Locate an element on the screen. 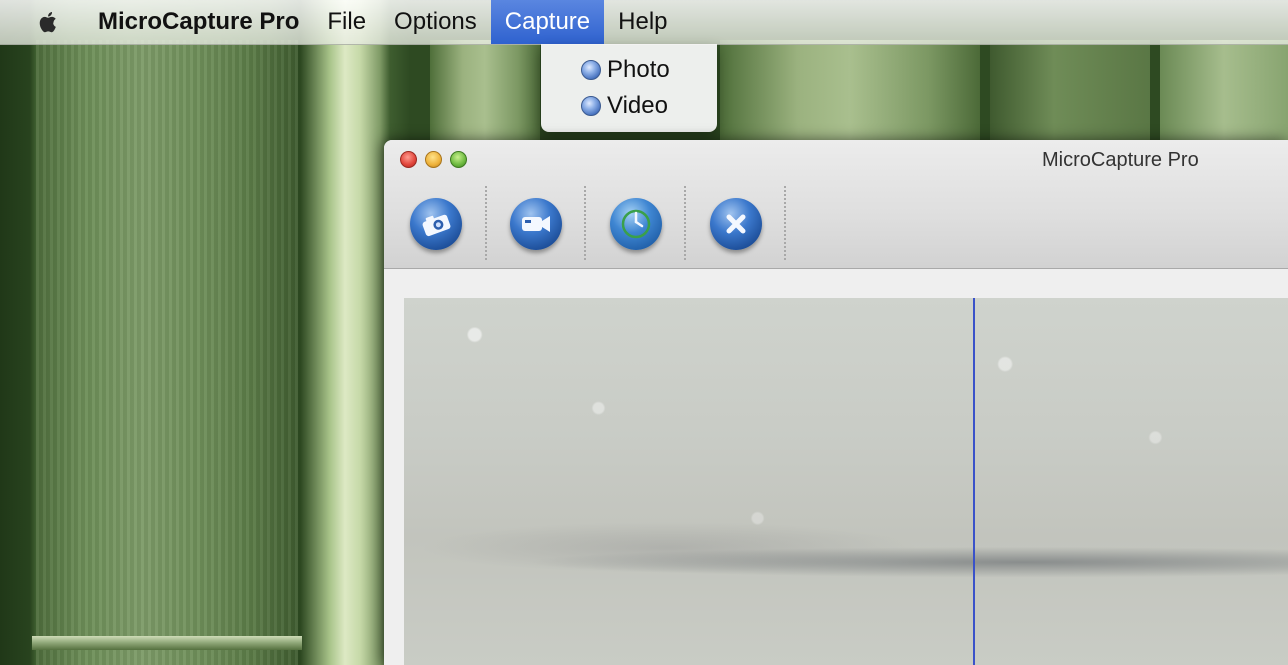  window-zoom-icon is located at coordinates (458, 159).